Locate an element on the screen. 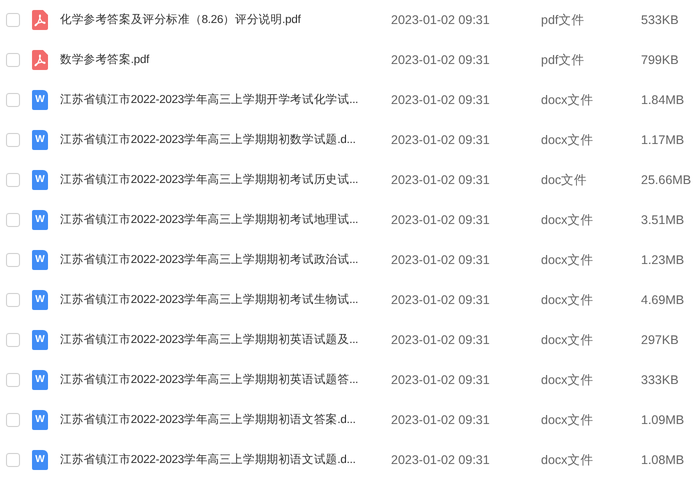  file-size: 1.08MB is located at coordinates (662, 460).